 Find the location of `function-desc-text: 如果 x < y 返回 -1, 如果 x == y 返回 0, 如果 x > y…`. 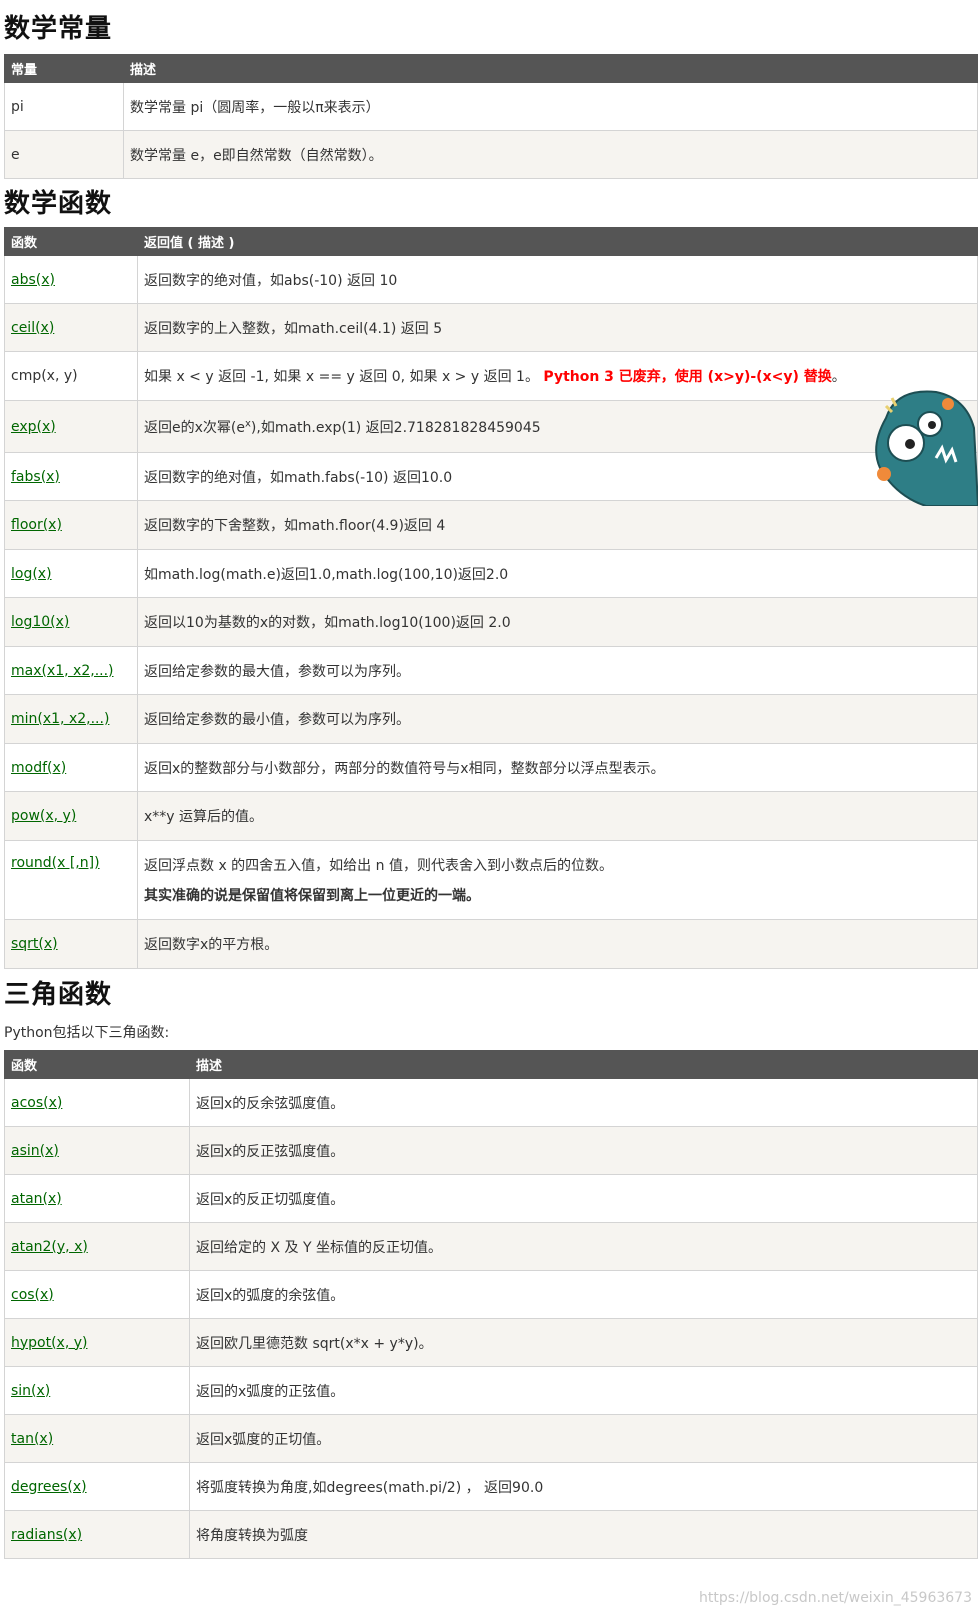

function-desc-text: 如果 x < y 返回 -1, 如果 x == y 返回 0, 如果 x > y… is located at coordinates (344, 377).